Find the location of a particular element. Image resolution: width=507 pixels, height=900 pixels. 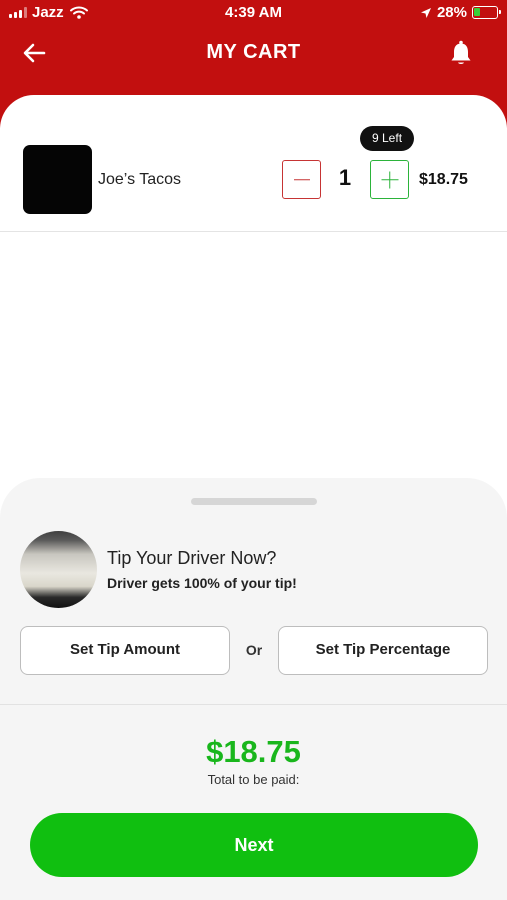

drag-handle is located at coordinates (254, 501).